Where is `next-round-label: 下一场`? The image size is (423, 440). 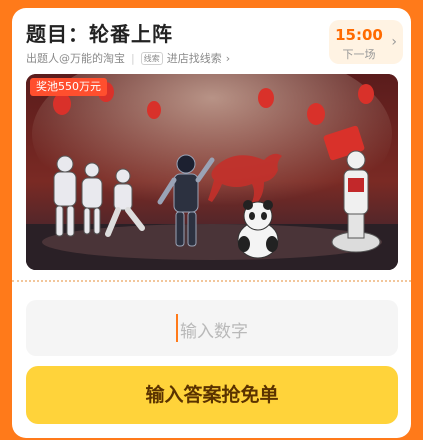 next-round-label: 下一场 is located at coordinates (359, 54).